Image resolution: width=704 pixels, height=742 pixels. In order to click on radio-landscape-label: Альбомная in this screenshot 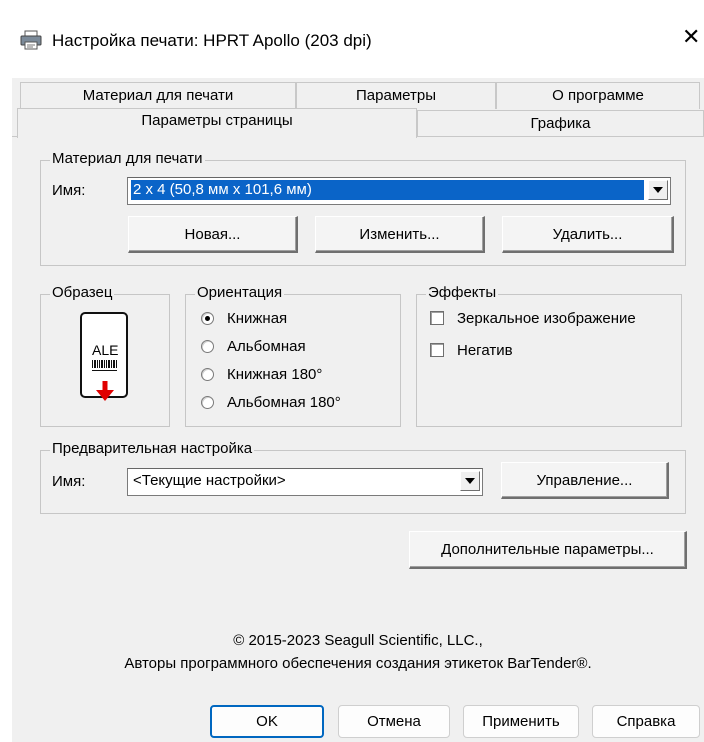, I will do `click(266, 346)`.